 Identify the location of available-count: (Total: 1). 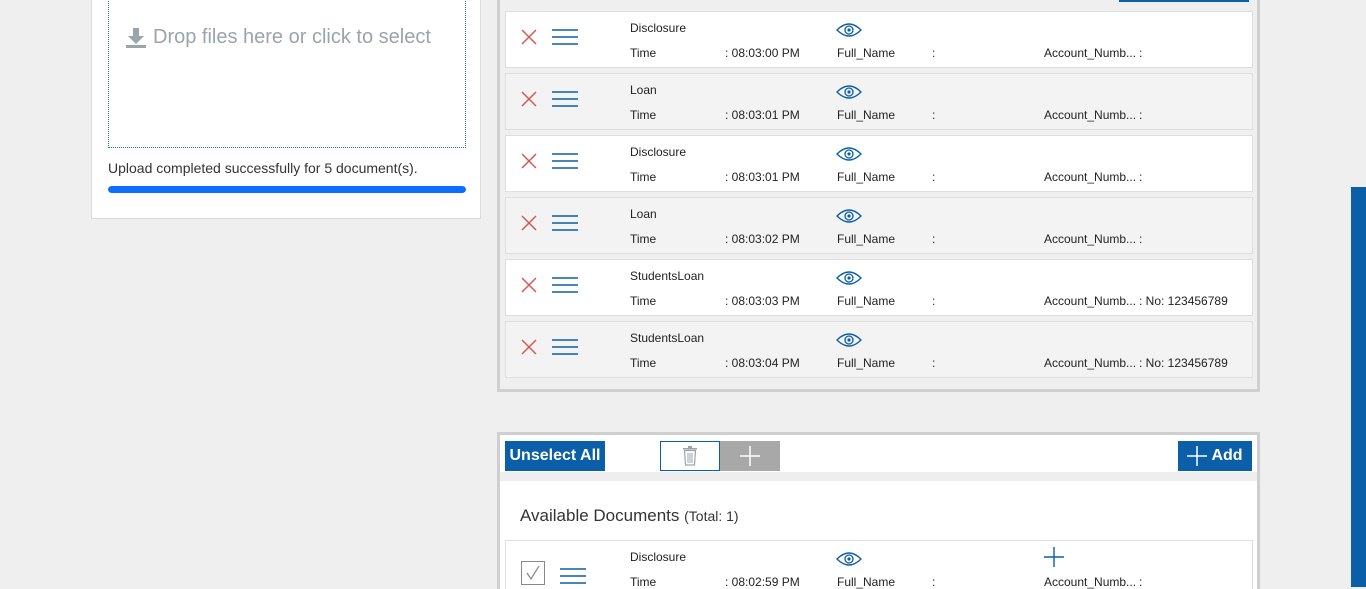
(711, 516).